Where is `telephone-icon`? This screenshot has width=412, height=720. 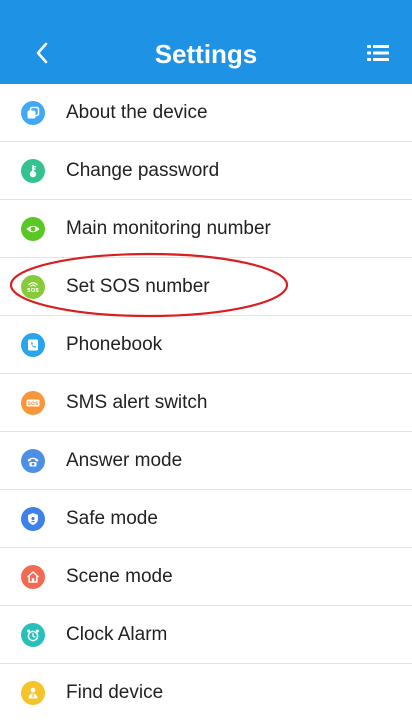
telephone-icon is located at coordinates (33, 460).